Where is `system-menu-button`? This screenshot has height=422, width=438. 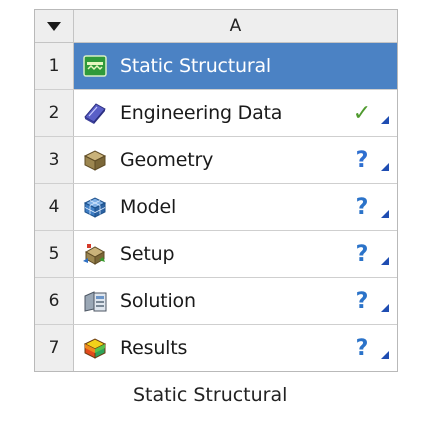
system-menu-button is located at coordinates (54, 26).